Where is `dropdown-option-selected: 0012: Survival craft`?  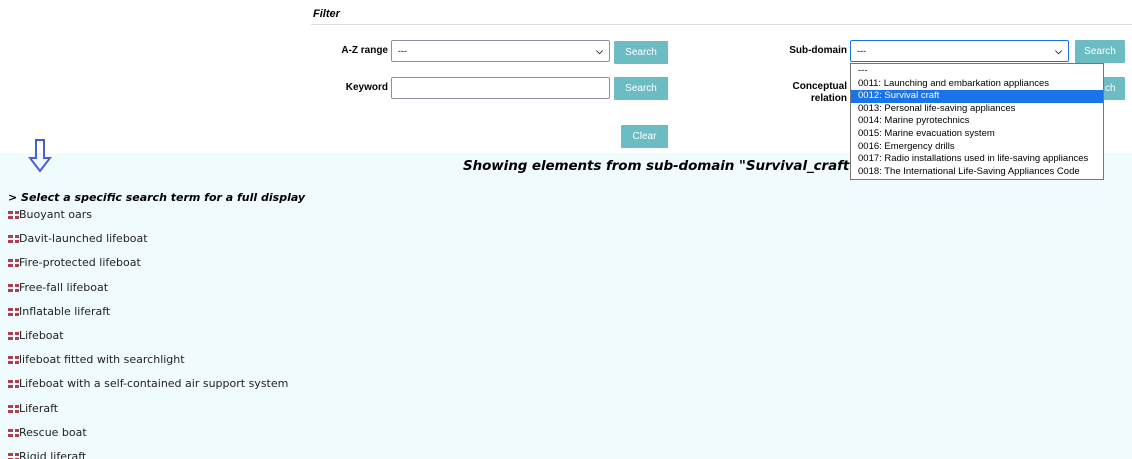
dropdown-option-selected: 0012: Survival craft is located at coordinates (977, 96).